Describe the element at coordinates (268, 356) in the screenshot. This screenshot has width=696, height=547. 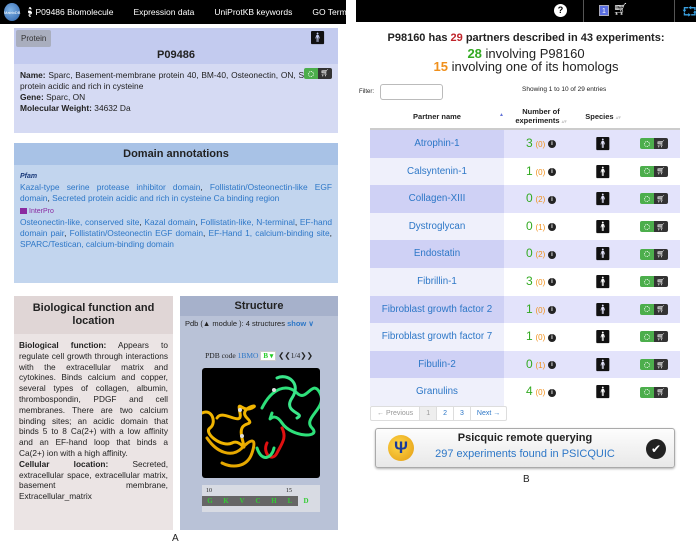
I see `chain-select: B ▾` at that location.